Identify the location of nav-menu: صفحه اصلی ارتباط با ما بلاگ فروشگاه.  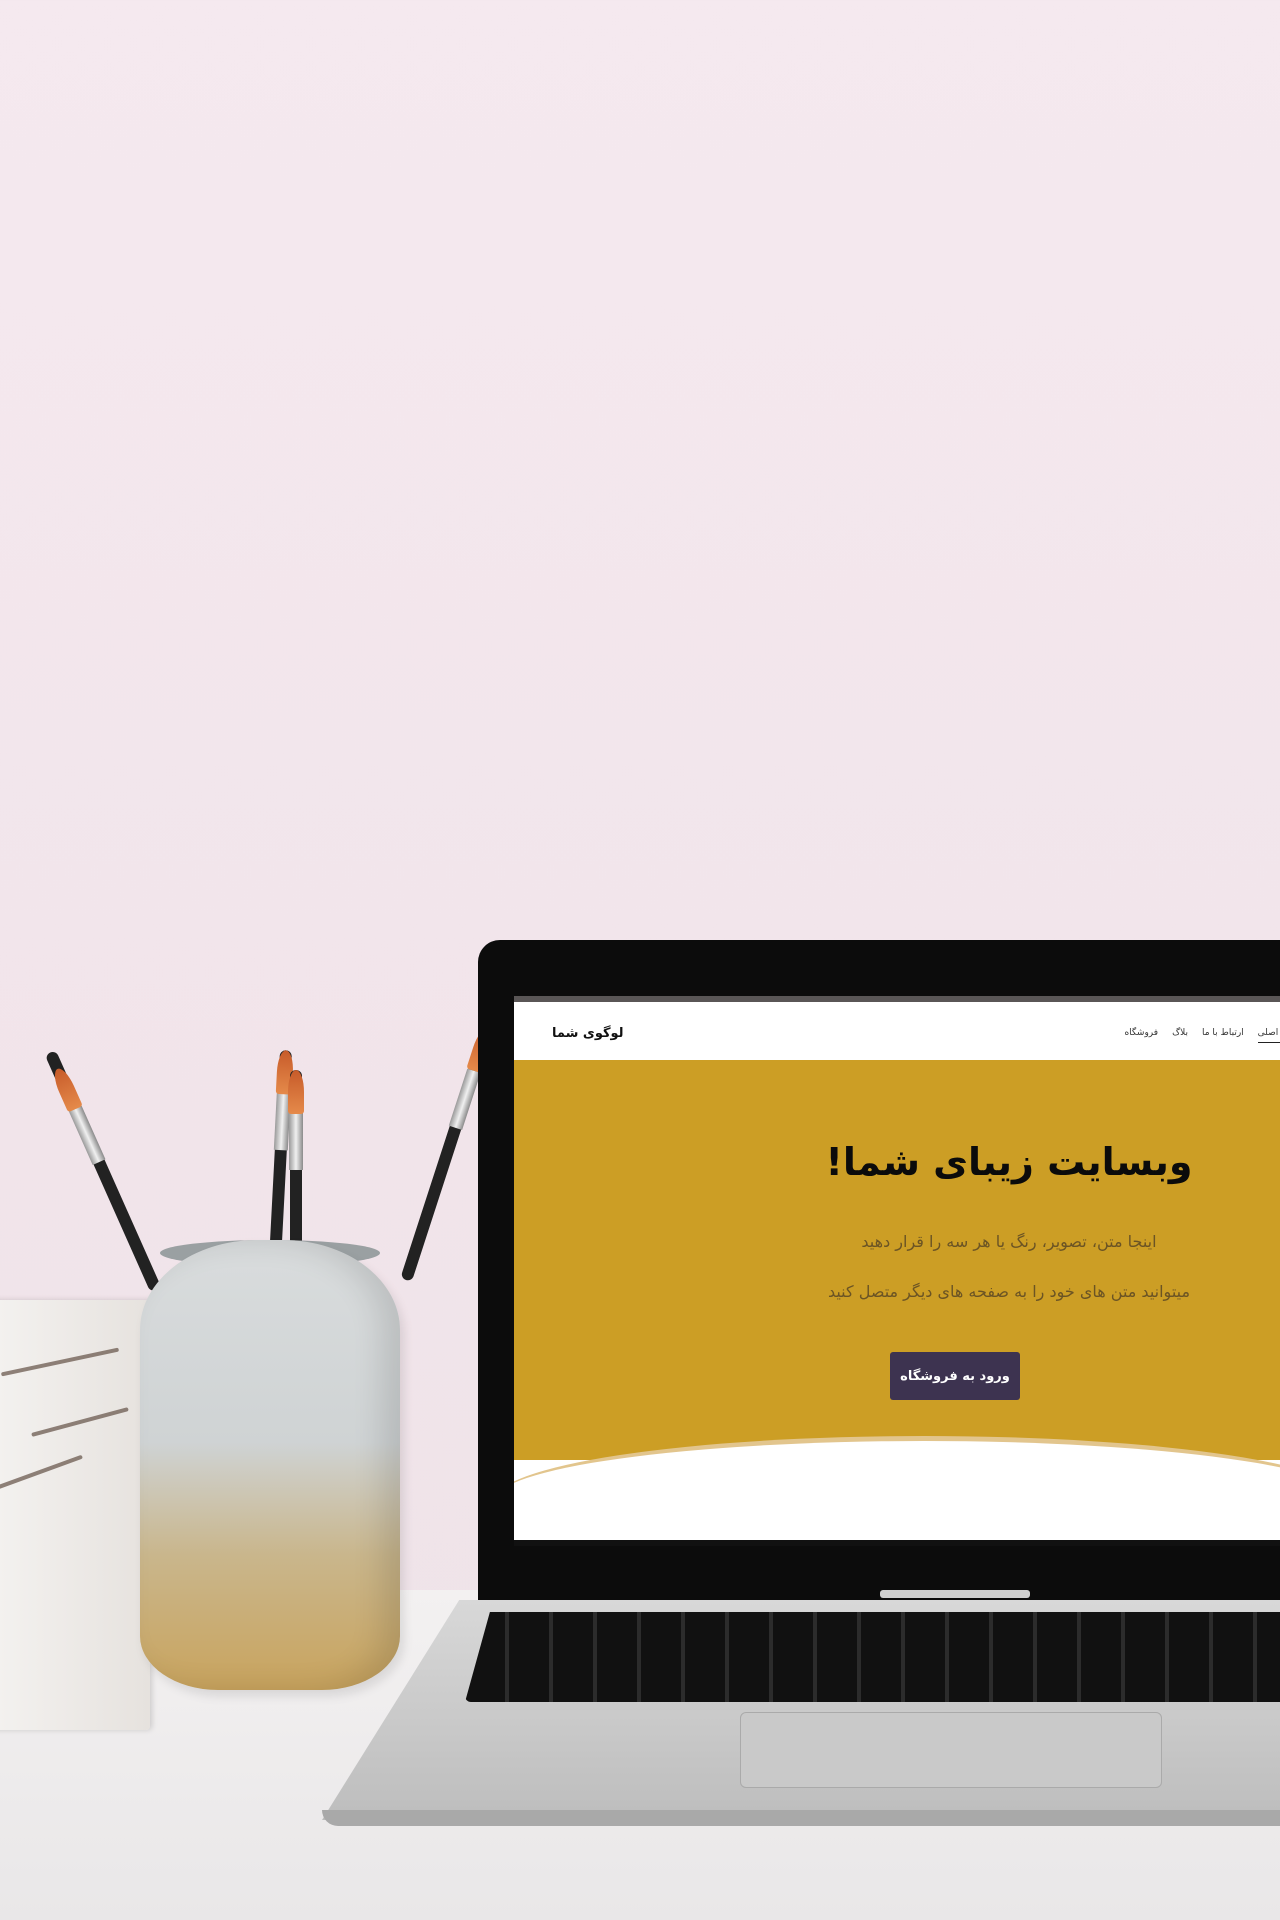
(1202, 1035).